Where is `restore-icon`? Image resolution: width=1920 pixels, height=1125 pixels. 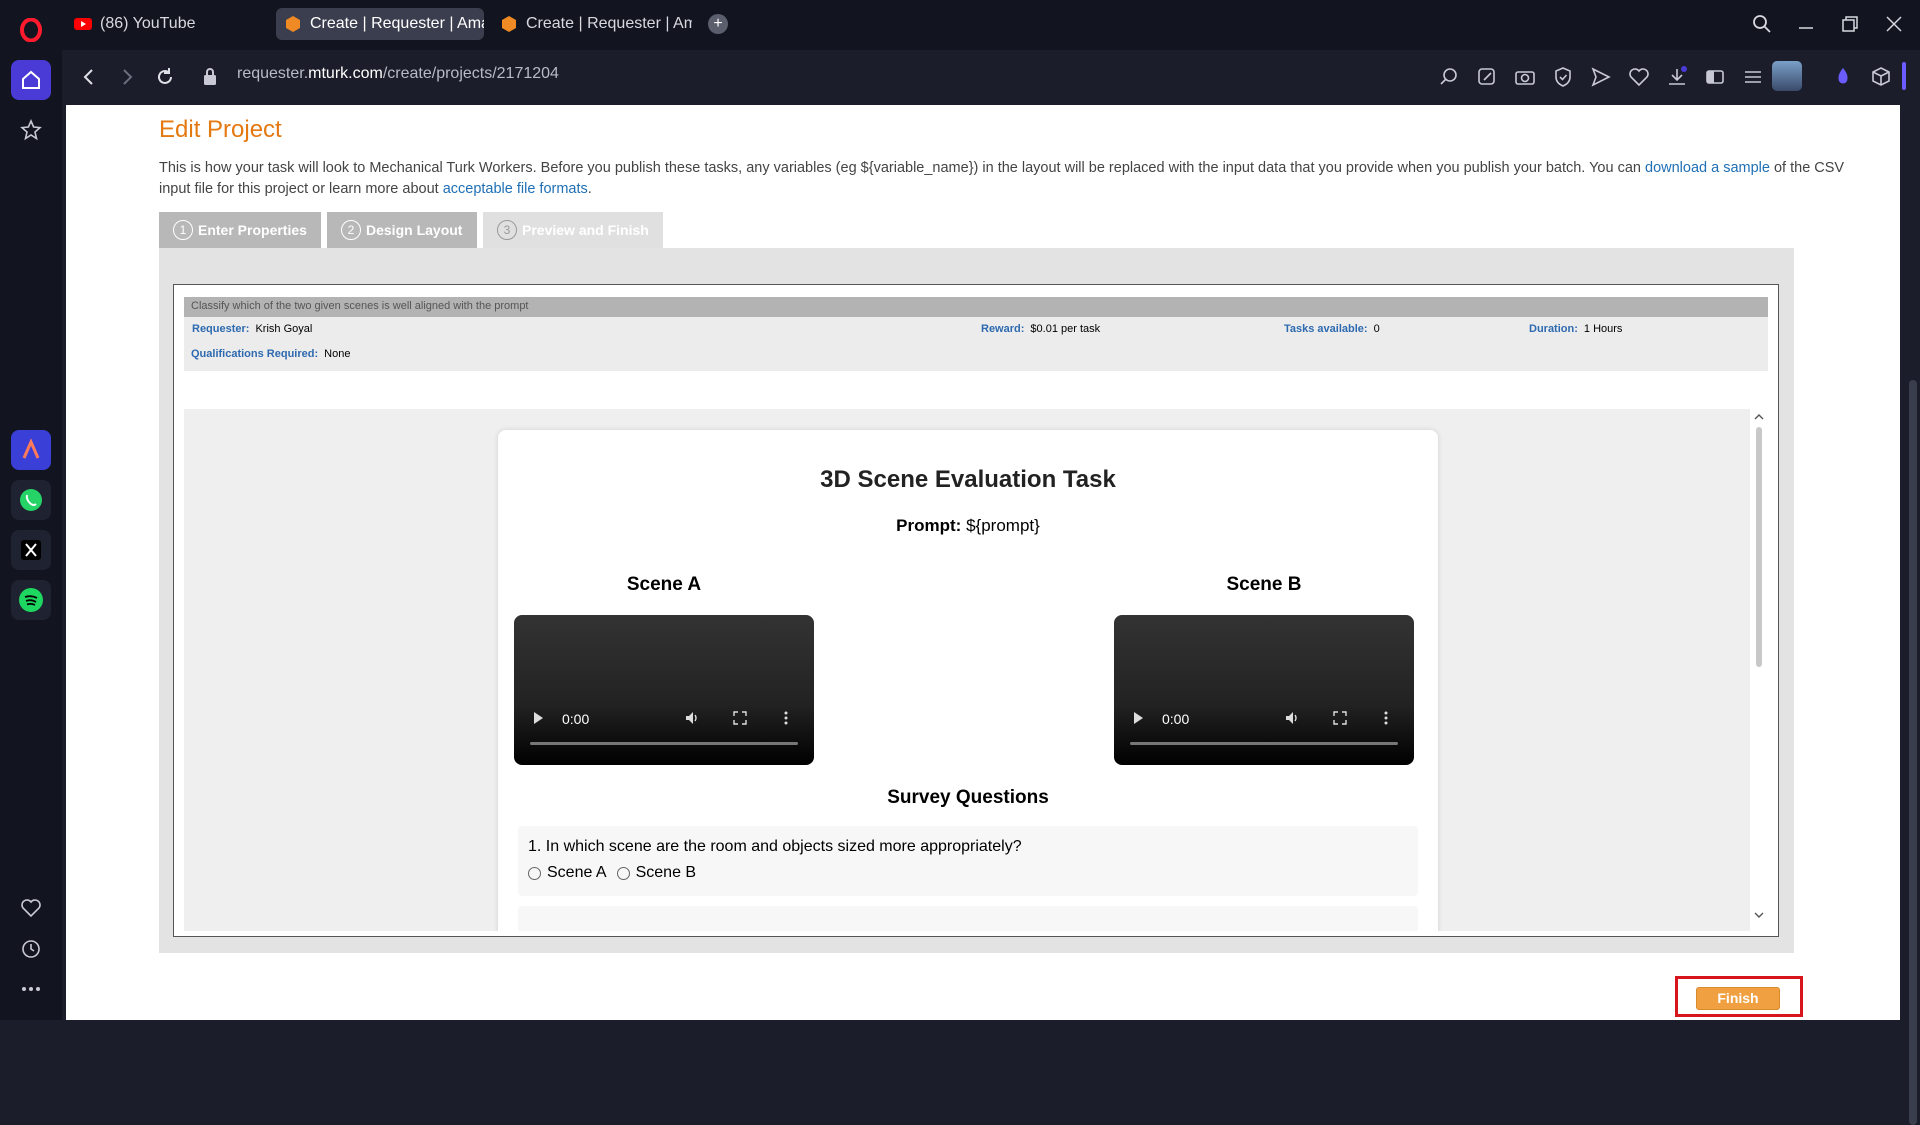
restore-icon is located at coordinates (1850, 24).